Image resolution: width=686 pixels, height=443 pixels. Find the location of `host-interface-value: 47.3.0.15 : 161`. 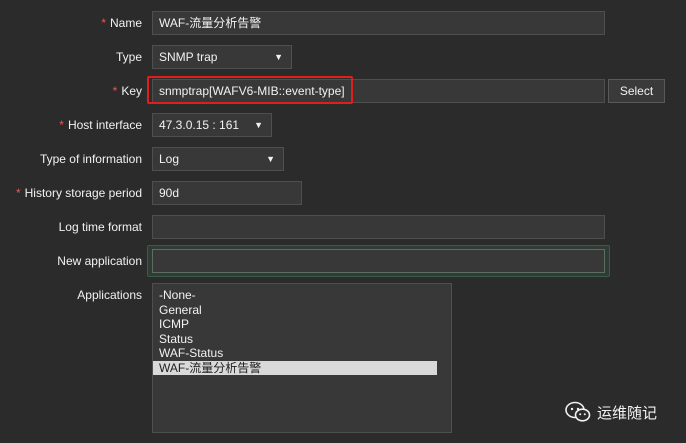

host-interface-value: 47.3.0.15 : 161 is located at coordinates (199, 125).